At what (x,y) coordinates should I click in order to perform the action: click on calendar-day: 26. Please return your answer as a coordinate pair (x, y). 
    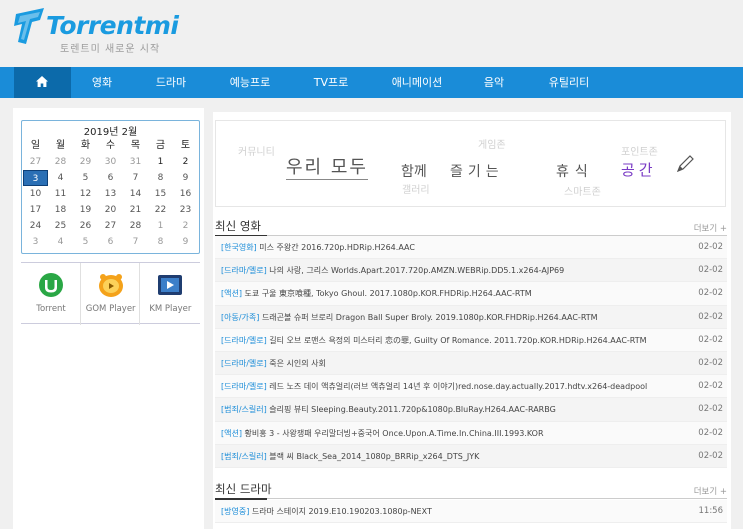
    Looking at the image, I should click on (85, 226).